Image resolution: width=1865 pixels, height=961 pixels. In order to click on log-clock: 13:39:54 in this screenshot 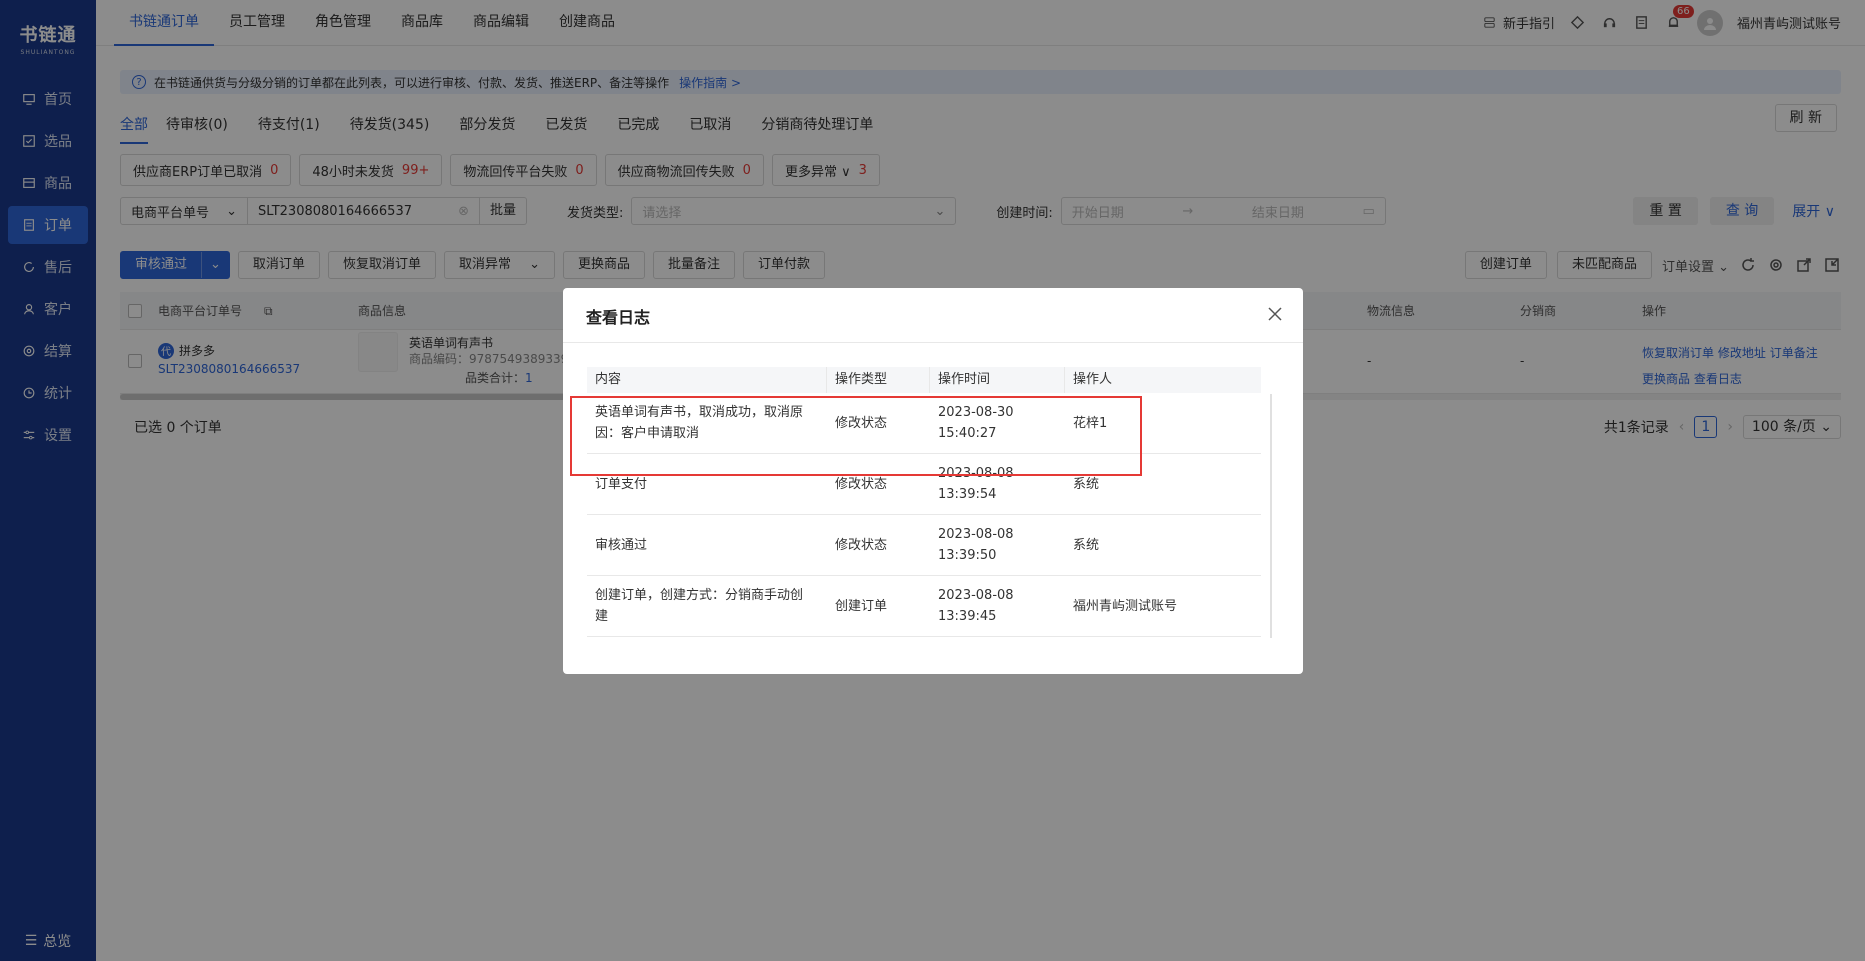, I will do `click(967, 494)`.